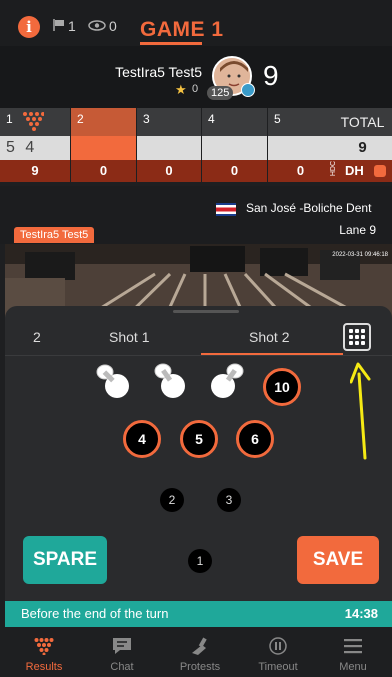 The height and width of the screenshot is (677, 392). Describe the element at coordinates (54, 235) in the screenshot. I see `player-tag: TestIra5 Test5` at that location.